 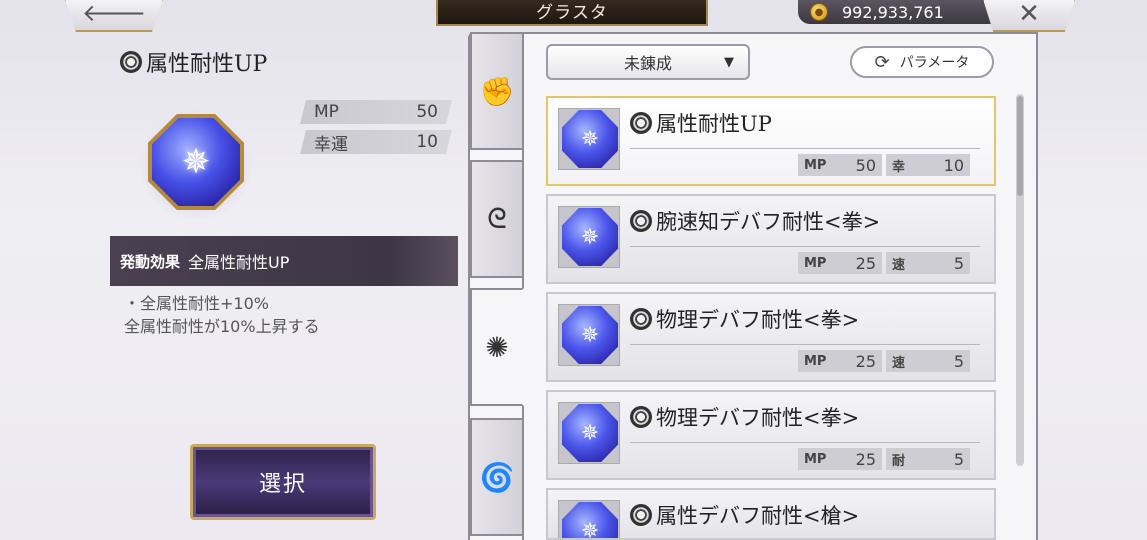 I want to click on spiral-icon: 🌀, so click(x=497, y=477).